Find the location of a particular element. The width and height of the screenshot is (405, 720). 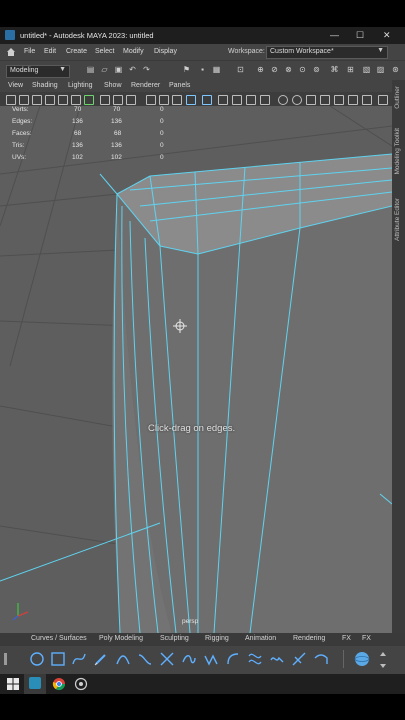

render-settings-icon: ▨ is located at coordinates (380, 69).